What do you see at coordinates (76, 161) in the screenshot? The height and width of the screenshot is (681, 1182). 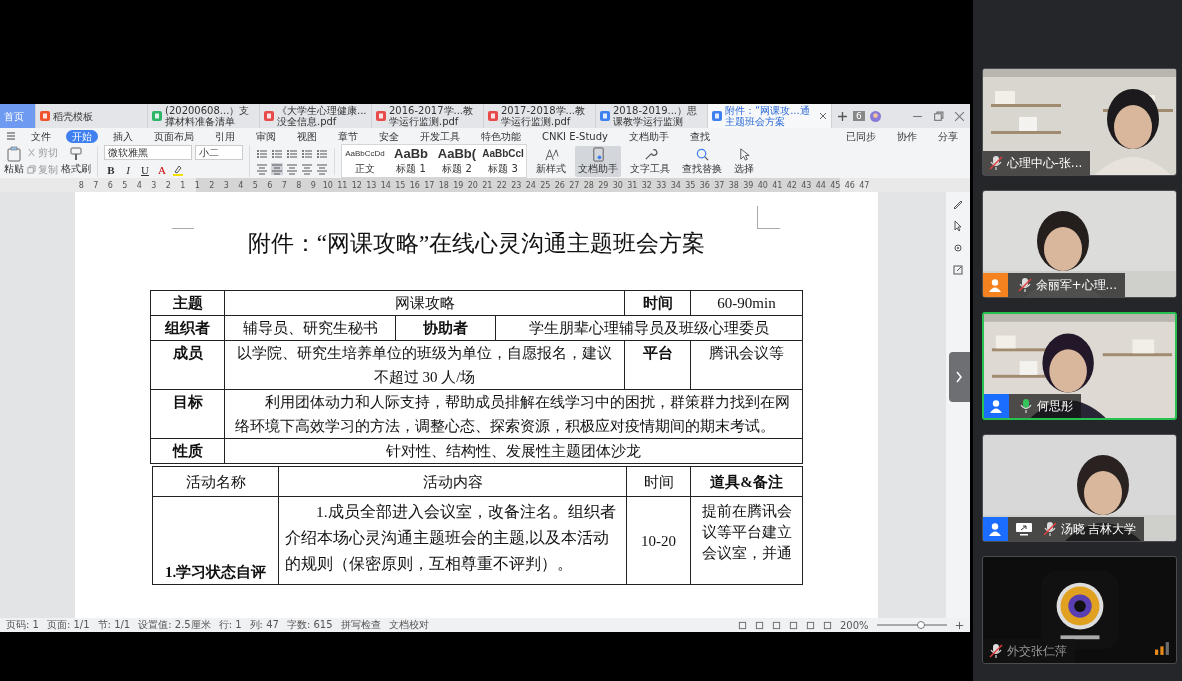 I see `format-painter-button: 格式刷` at bounding box center [76, 161].